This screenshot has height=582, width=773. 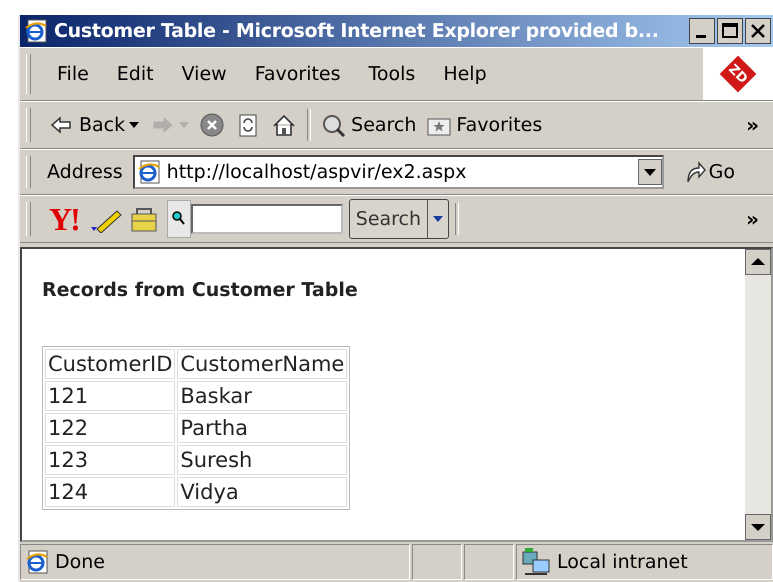 What do you see at coordinates (758, 527) in the screenshot?
I see `scroll-down-icon` at bounding box center [758, 527].